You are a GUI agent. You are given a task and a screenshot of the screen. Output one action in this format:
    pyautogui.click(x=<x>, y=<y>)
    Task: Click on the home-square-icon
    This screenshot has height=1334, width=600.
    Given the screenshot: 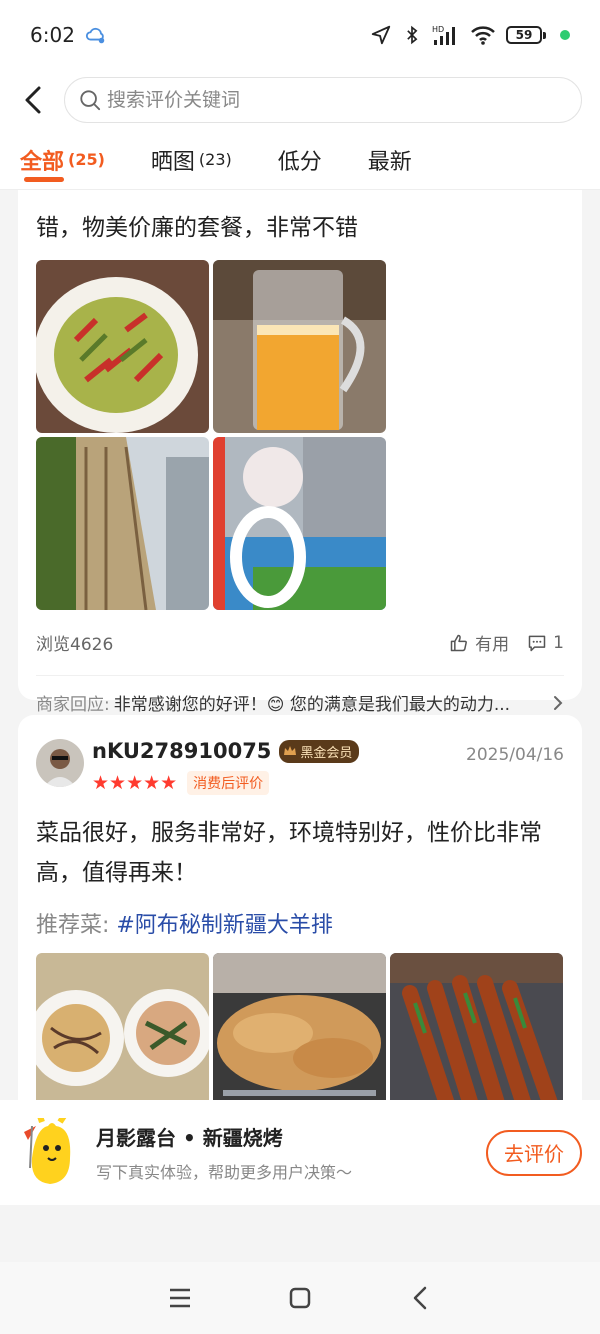 What is the action you would take?
    pyautogui.click(x=300, y=1298)
    